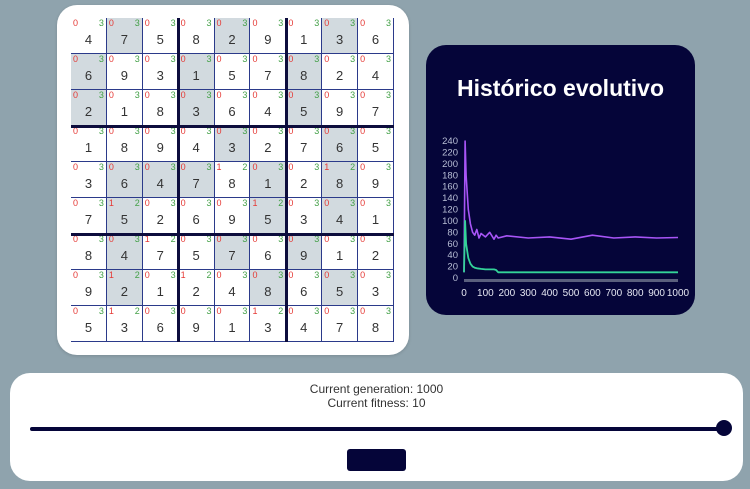  I want to click on cell-value: 2, so click(160, 219).